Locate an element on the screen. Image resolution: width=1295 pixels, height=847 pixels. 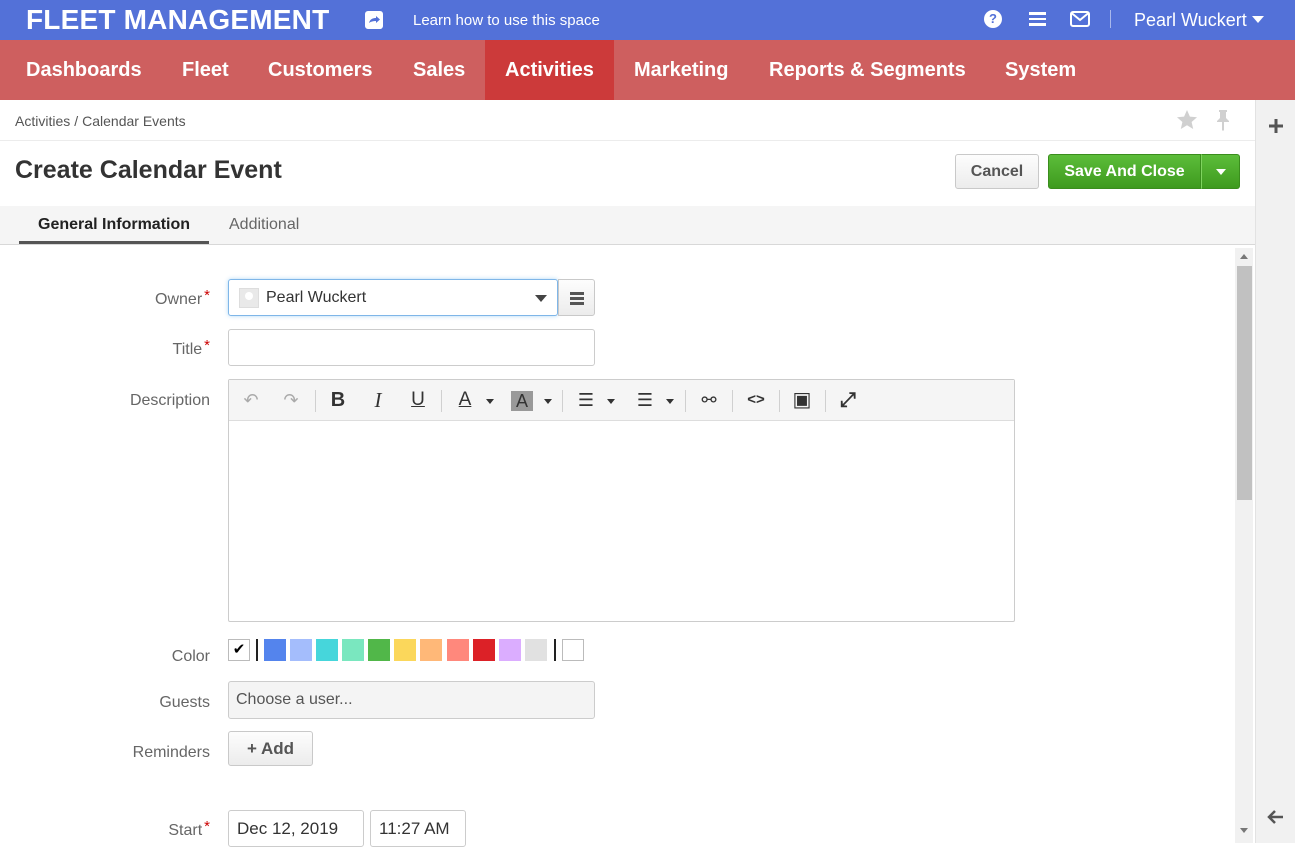
text-color-icon: A is located at coordinates (465, 400).